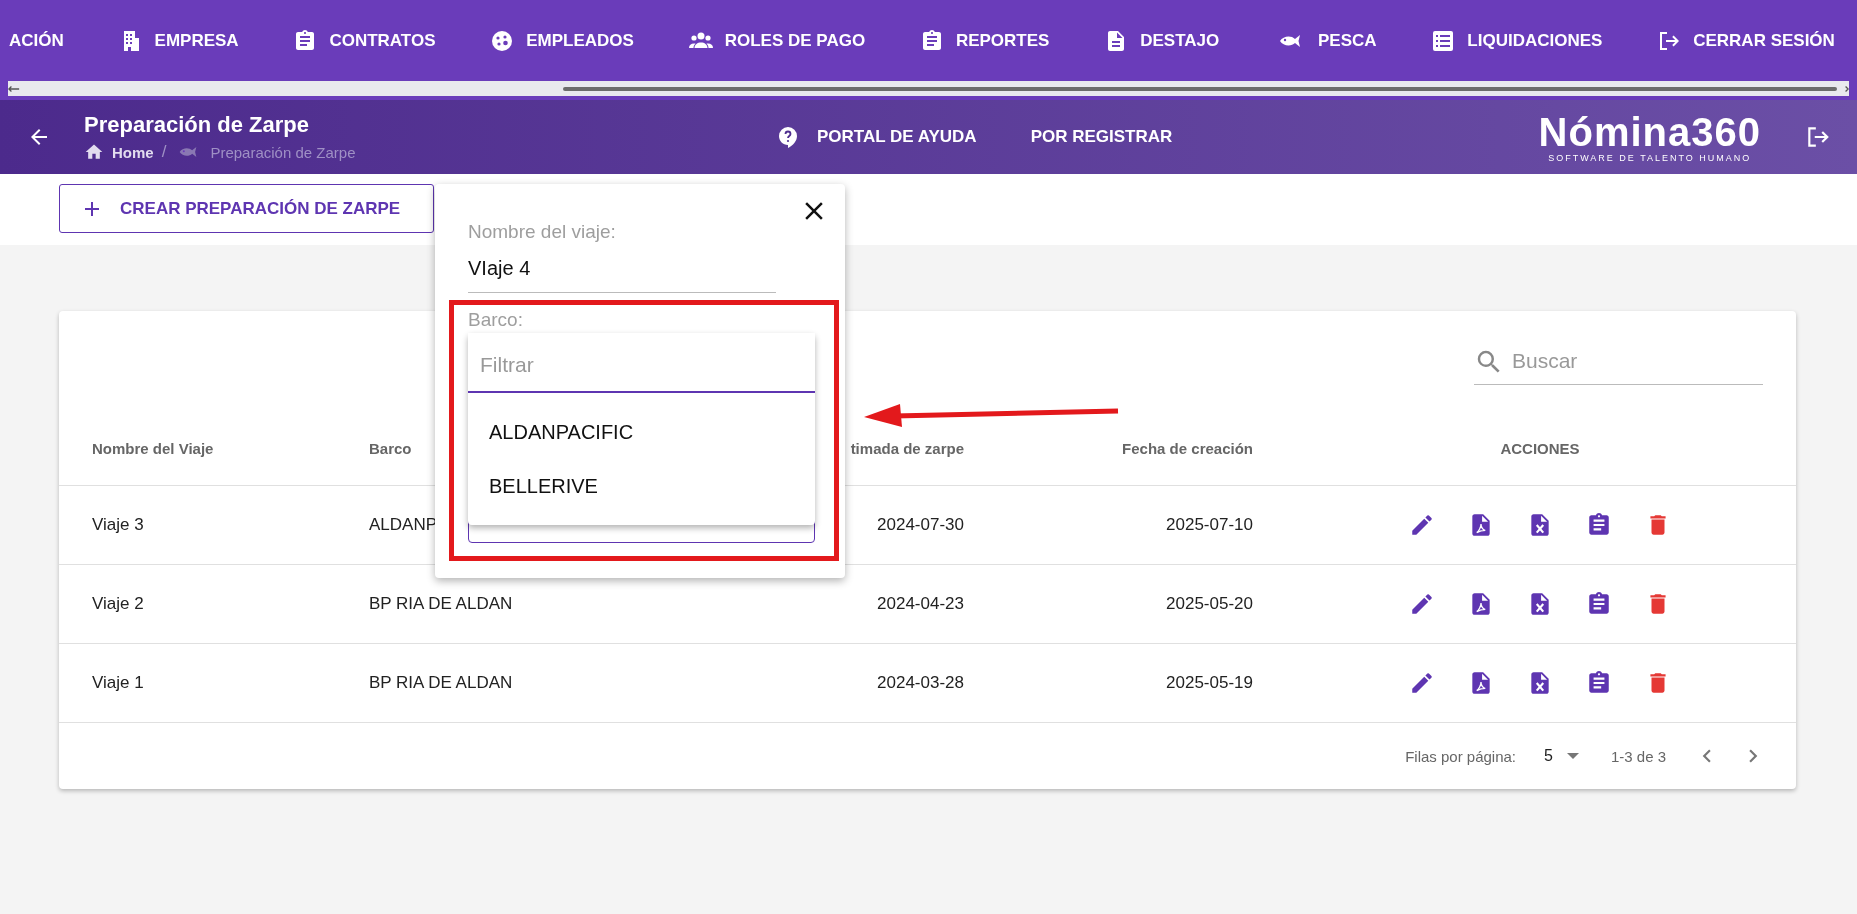  Describe the element at coordinates (1443, 40) in the screenshot. I see `list-icon` at that location.